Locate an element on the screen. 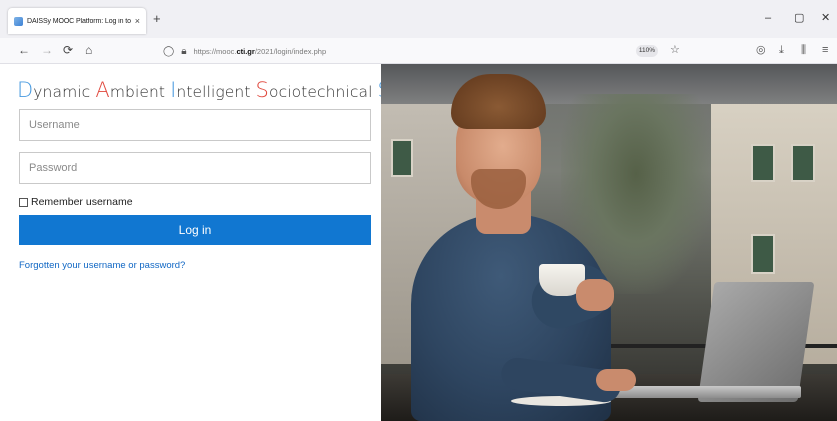 Image resolution: width=837 pixels, height=421 pixels. remember-username-checkbox is located at coordinates (23, 202).